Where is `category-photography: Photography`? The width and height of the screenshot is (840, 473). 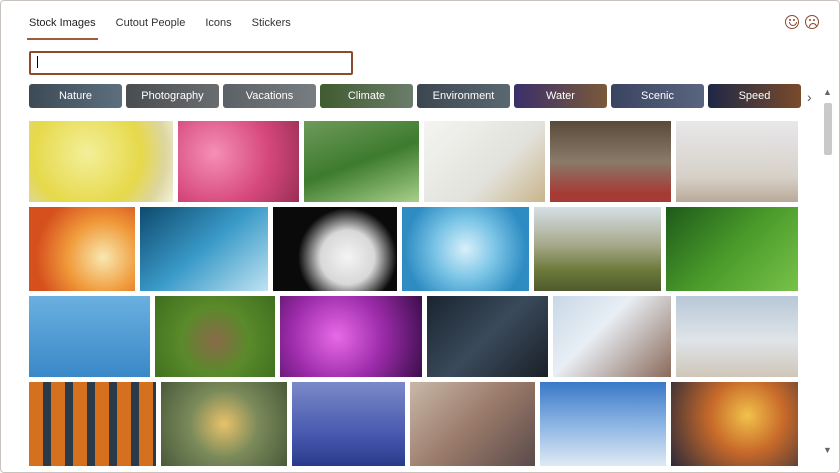 category-photography: Photography is located at coordinates (172, 96).